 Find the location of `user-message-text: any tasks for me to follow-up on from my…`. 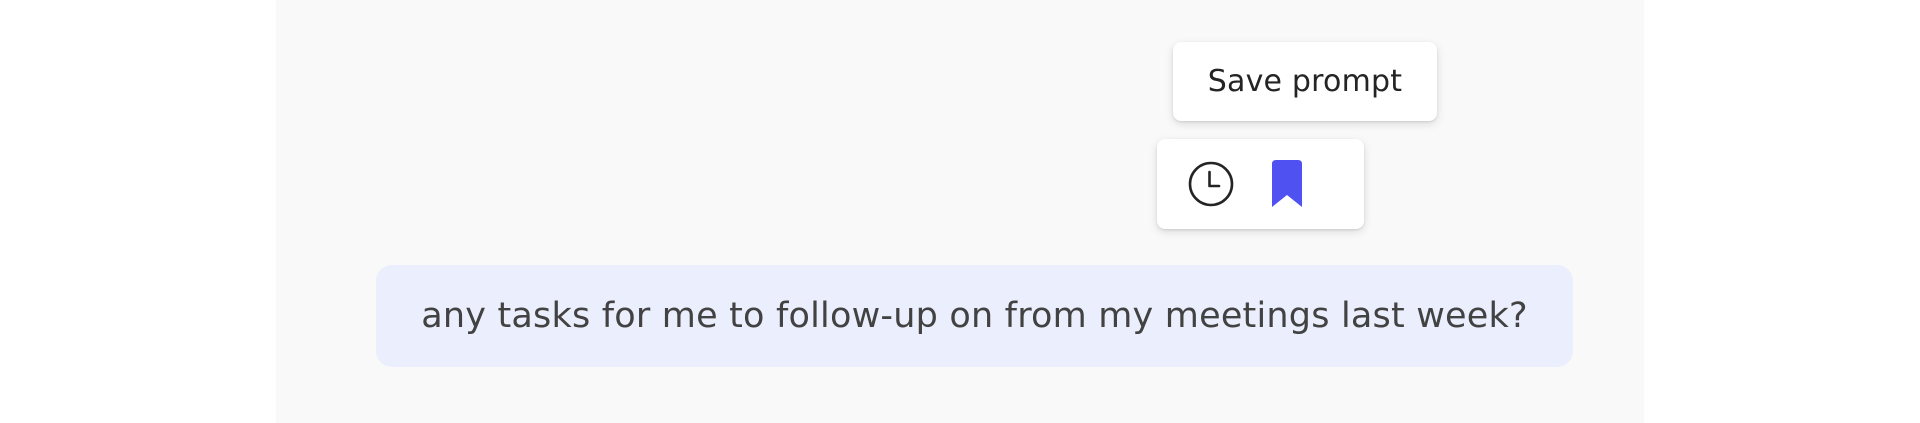

user-message-text: any tasks for me to follow-up on from my… is located at coordinates (974, 316).